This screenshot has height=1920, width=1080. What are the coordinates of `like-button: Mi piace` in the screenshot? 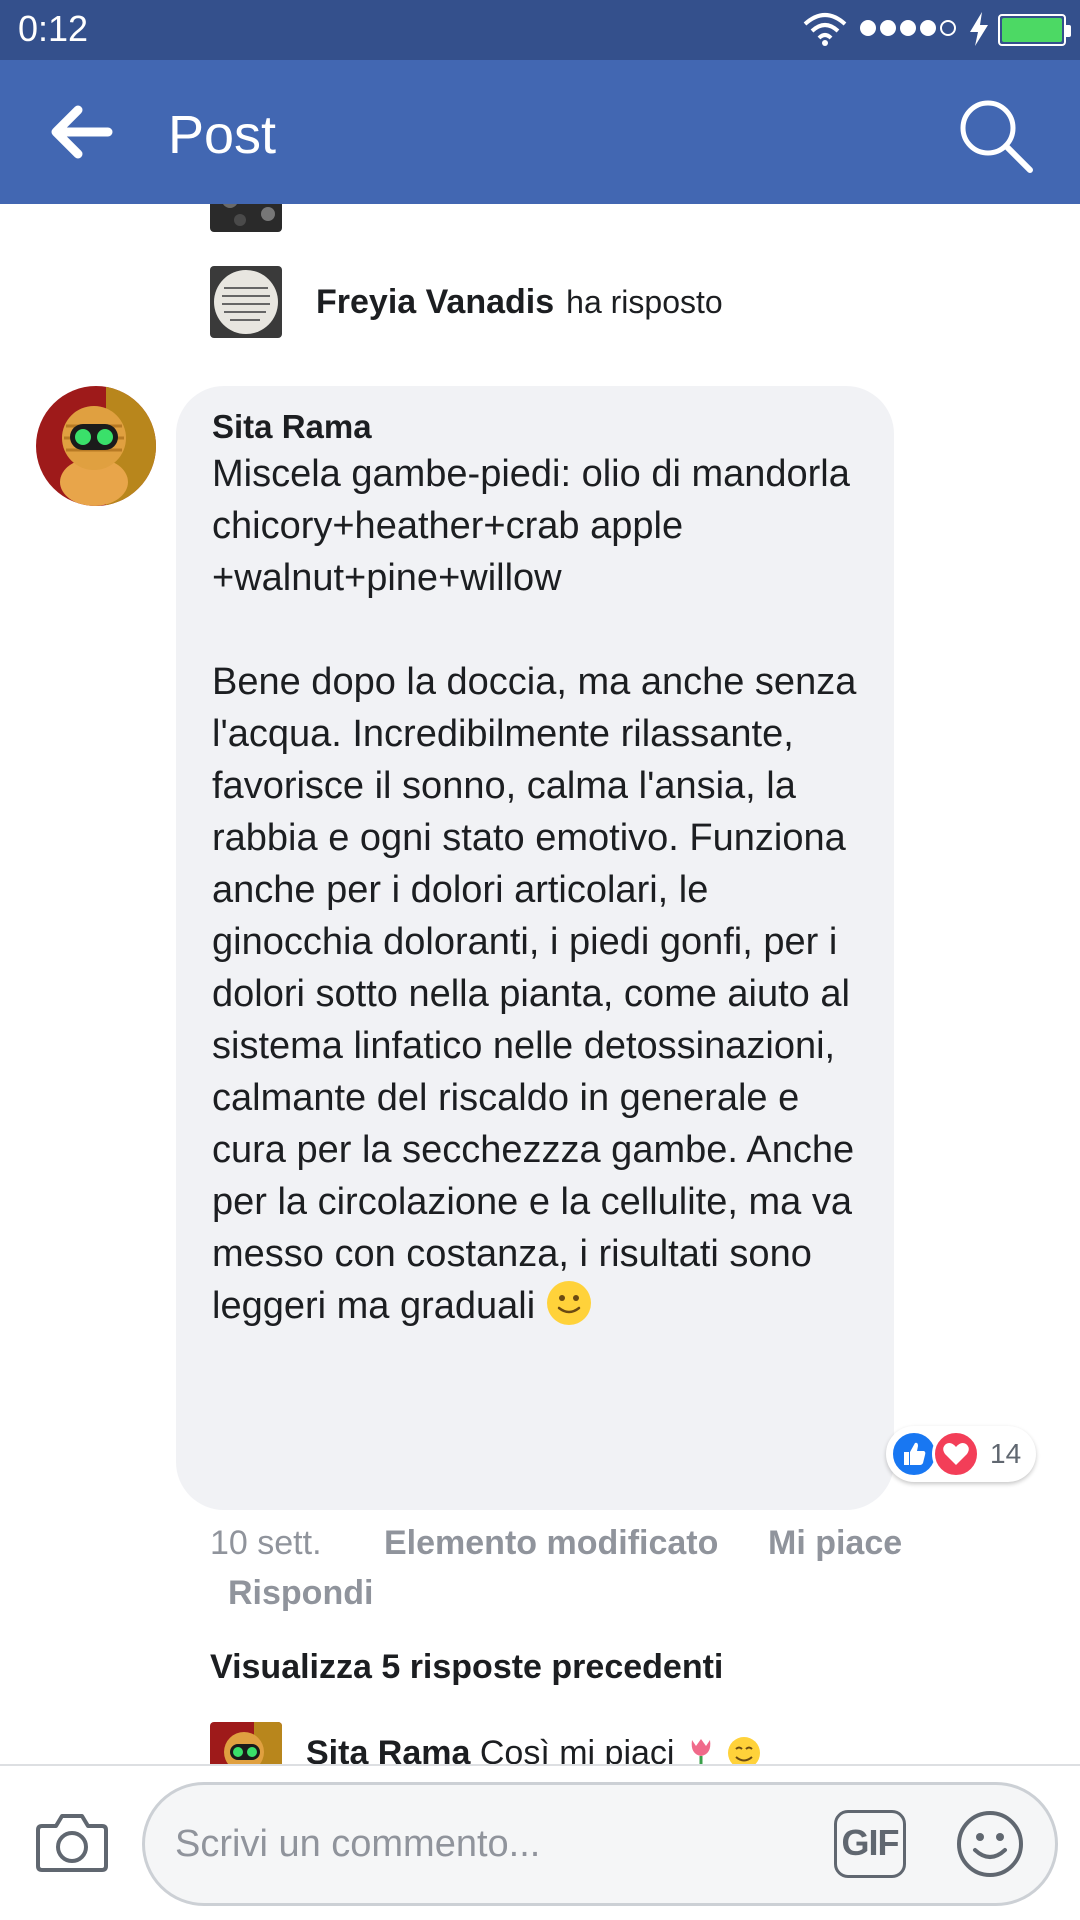 It's located at (835, 1543).